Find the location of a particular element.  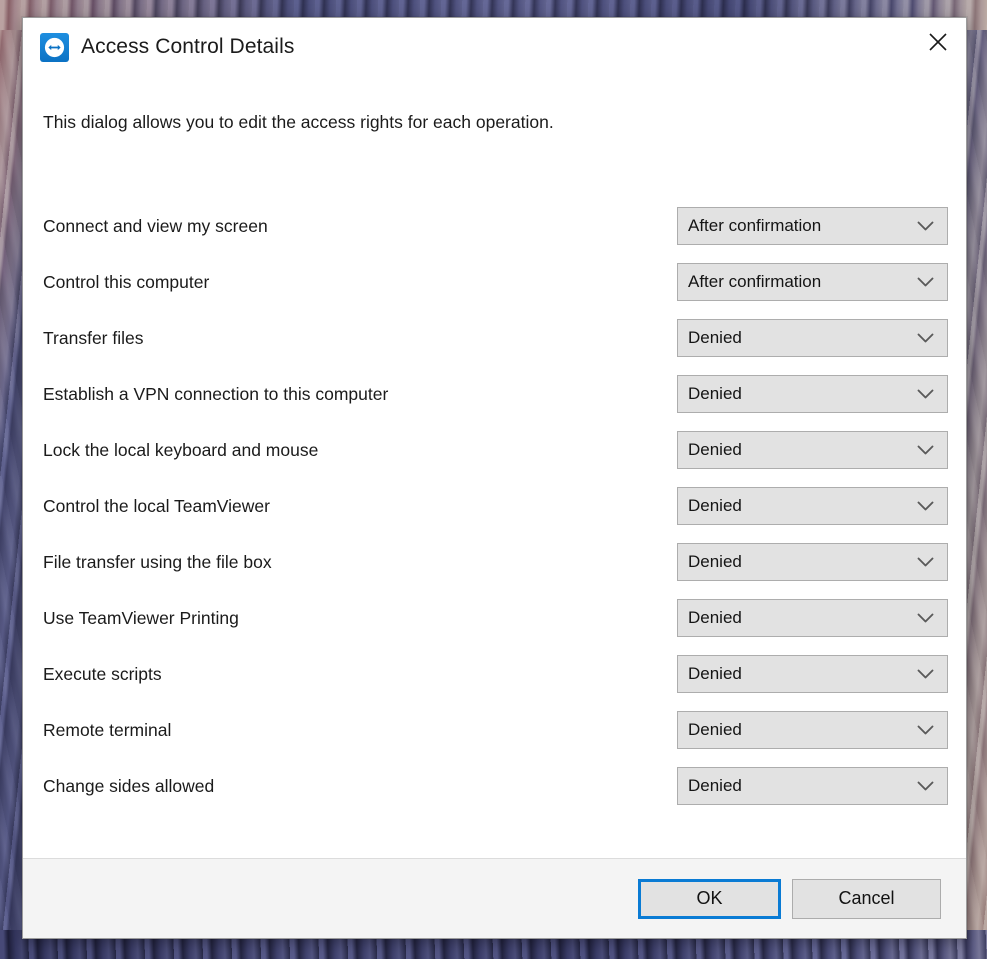

permission-row: Control this computer After confirmation is located at coordinates (494, 282).